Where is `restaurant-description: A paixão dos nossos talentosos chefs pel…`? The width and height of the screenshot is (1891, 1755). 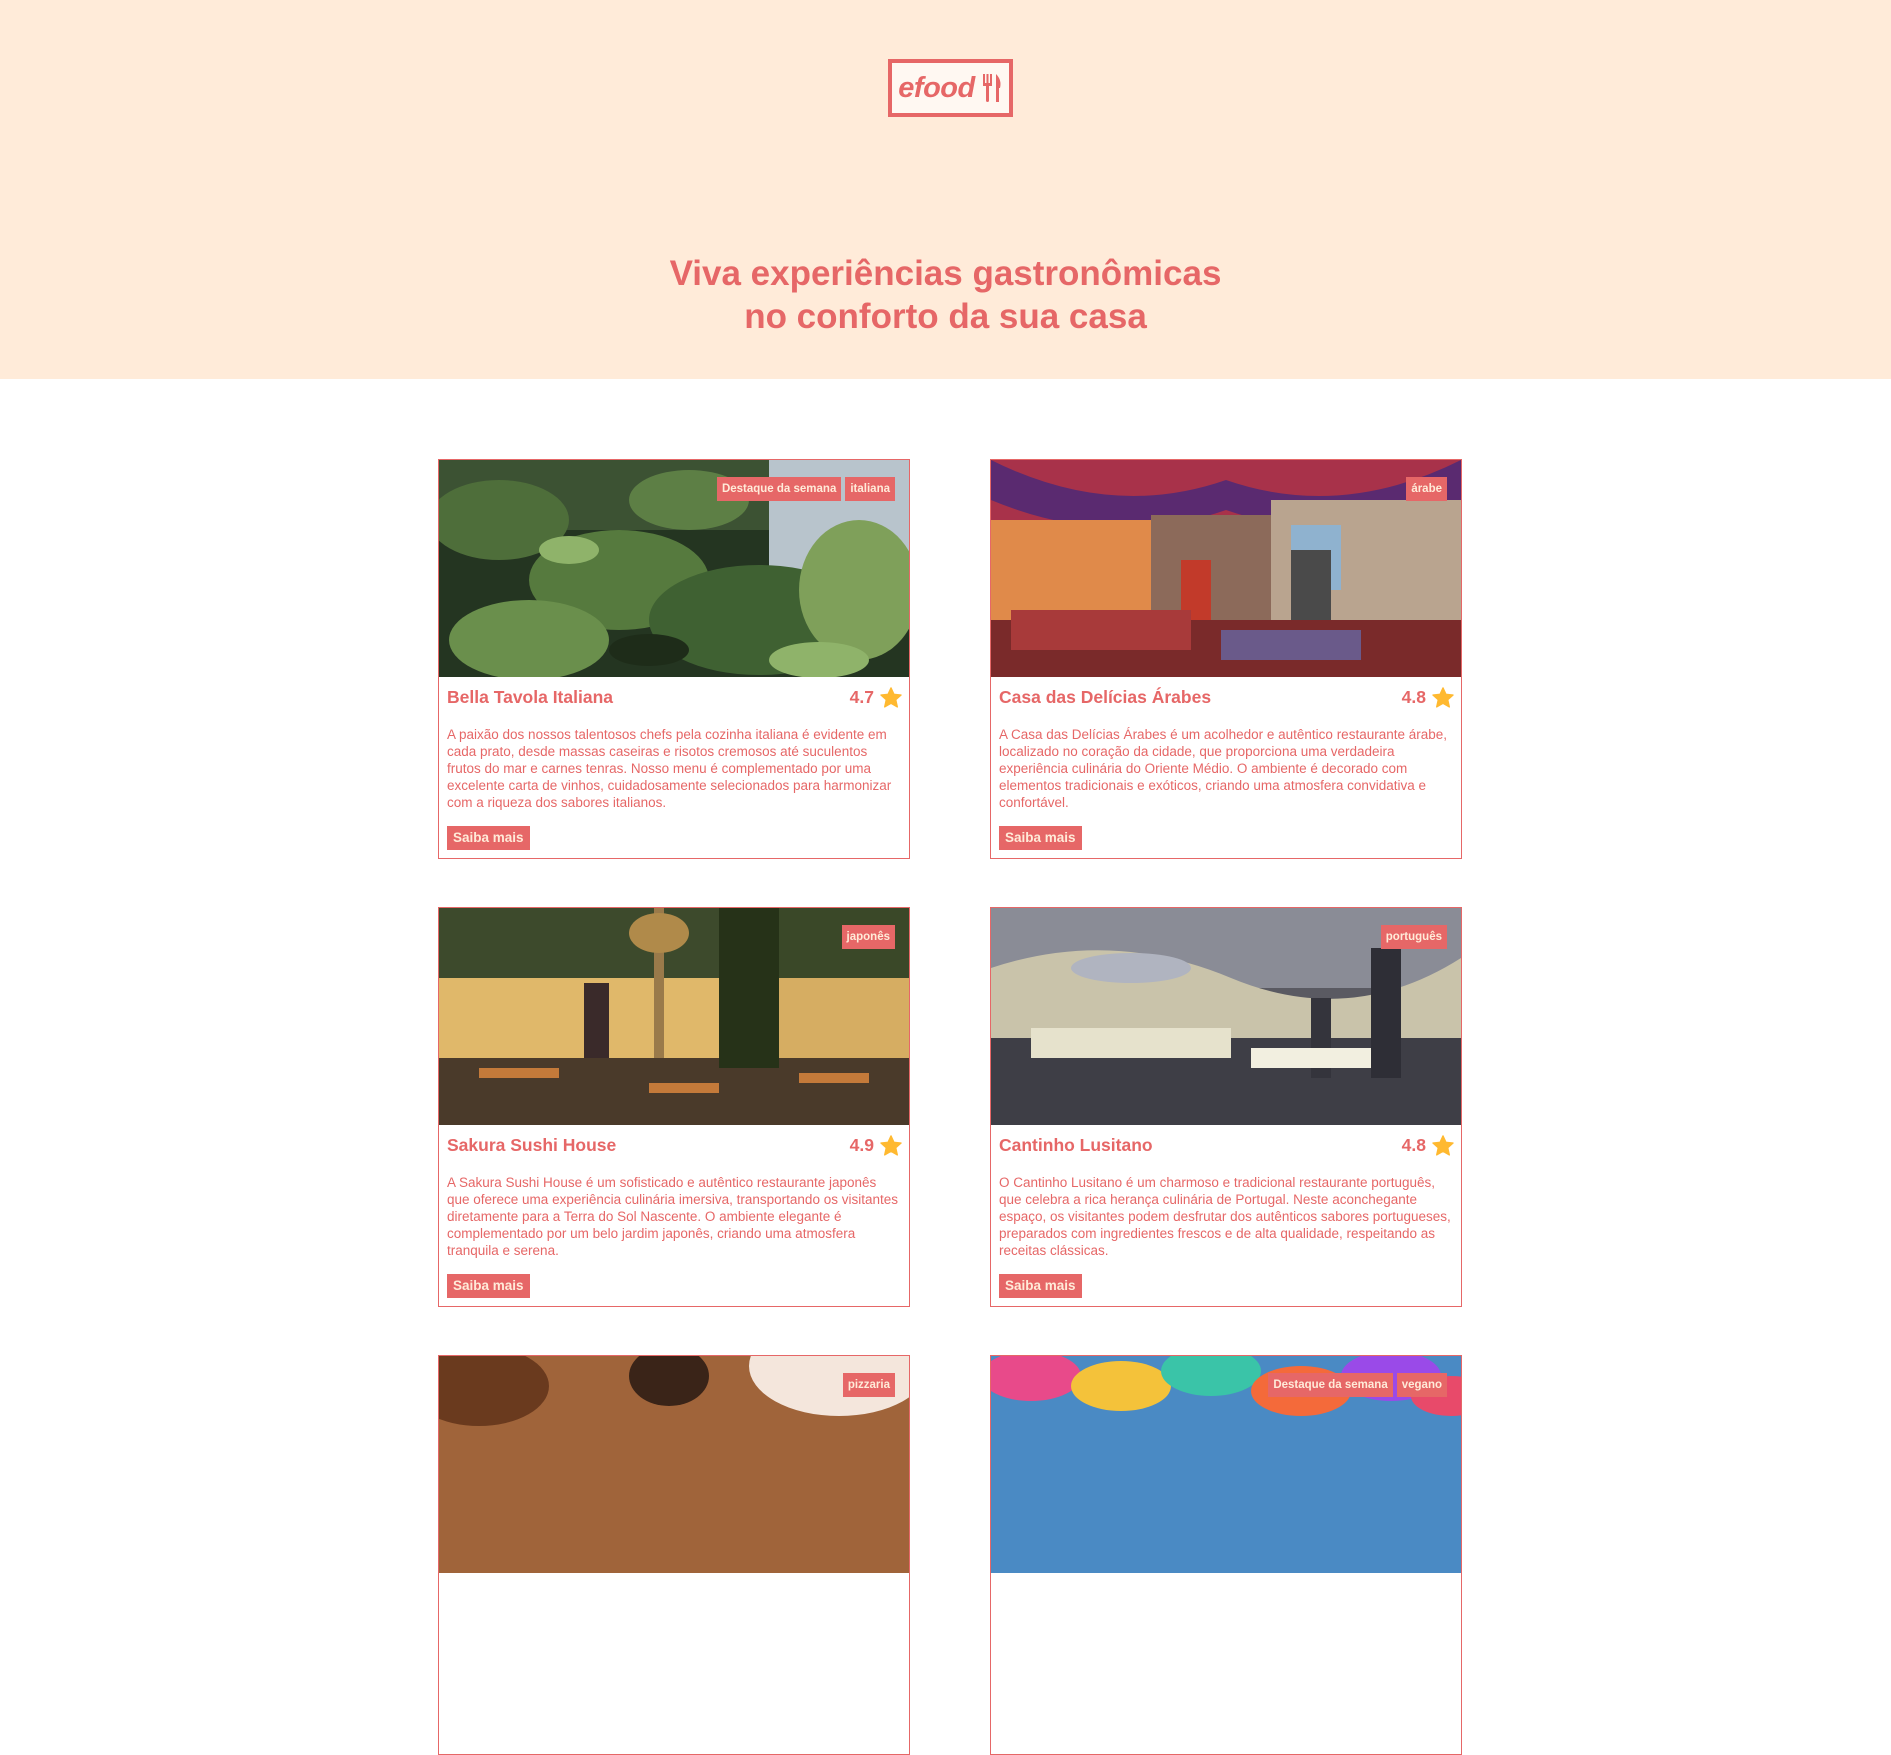
restaurant-description: A paixão dos nossos talentosos chefs pel… is located at coordinates (669, 768).